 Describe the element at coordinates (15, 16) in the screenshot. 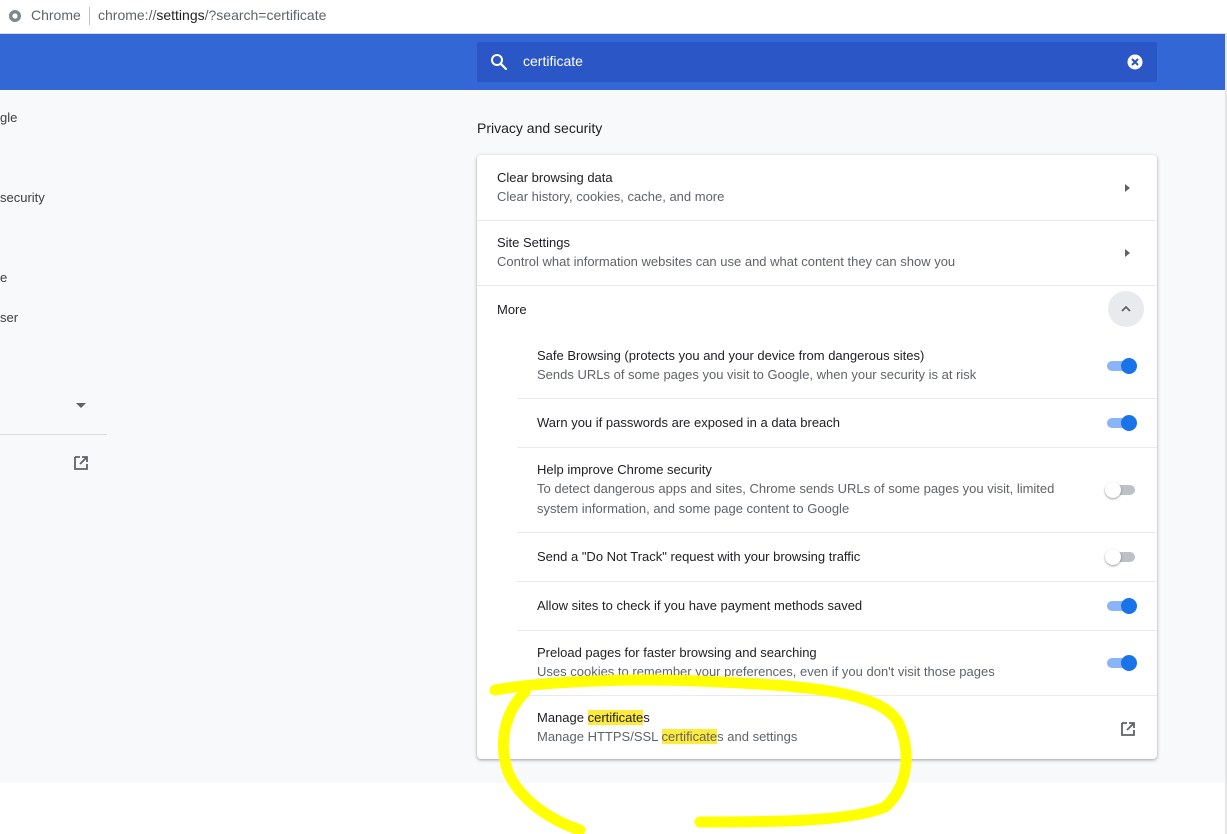

I see `chrome-icon` at that location.